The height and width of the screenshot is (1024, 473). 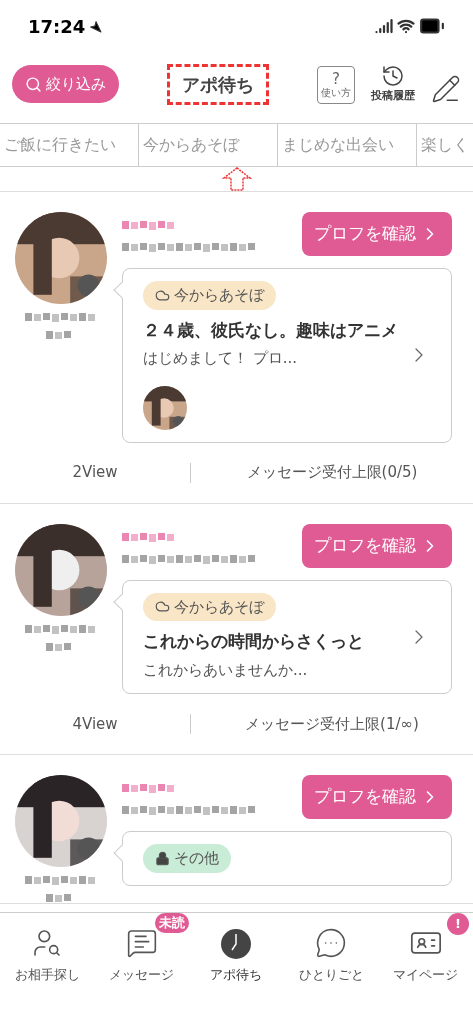 I want to click on category-tag: その他, so click(x=187, y=858).